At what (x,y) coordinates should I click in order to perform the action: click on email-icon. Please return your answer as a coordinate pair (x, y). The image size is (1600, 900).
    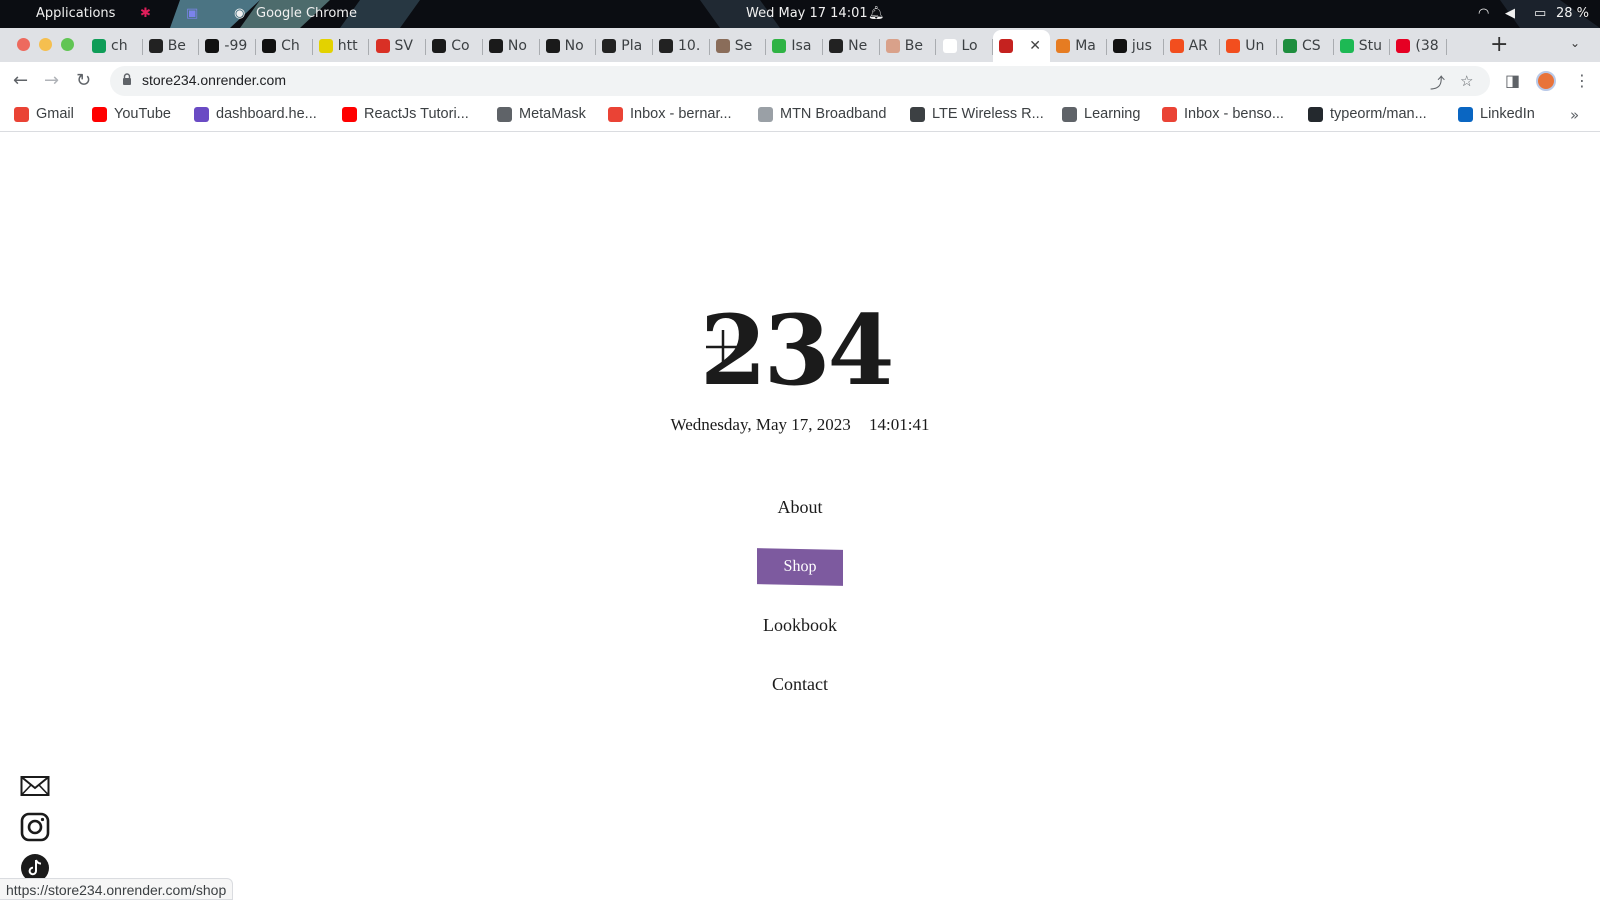
    Looking at the image, I should click on (35, 786).